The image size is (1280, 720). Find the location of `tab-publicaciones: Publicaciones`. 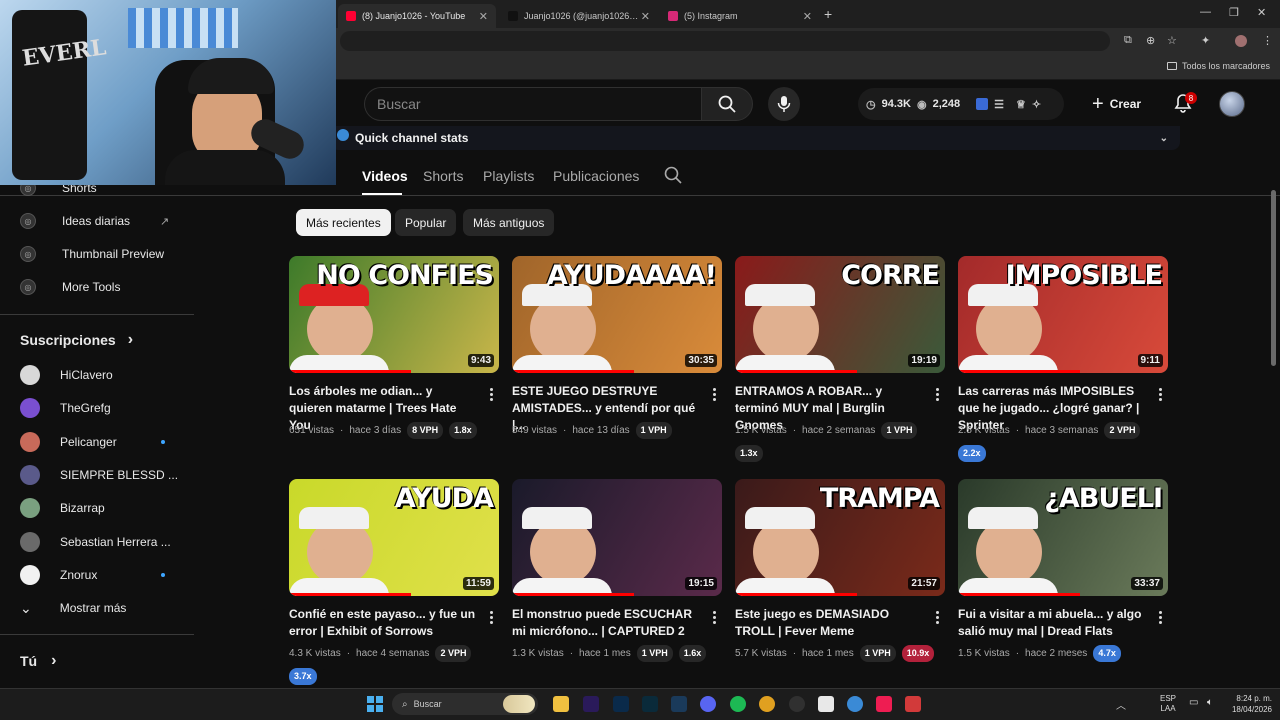

tab-publicaciones: Publicaciones is located at coordinates (596, 176).